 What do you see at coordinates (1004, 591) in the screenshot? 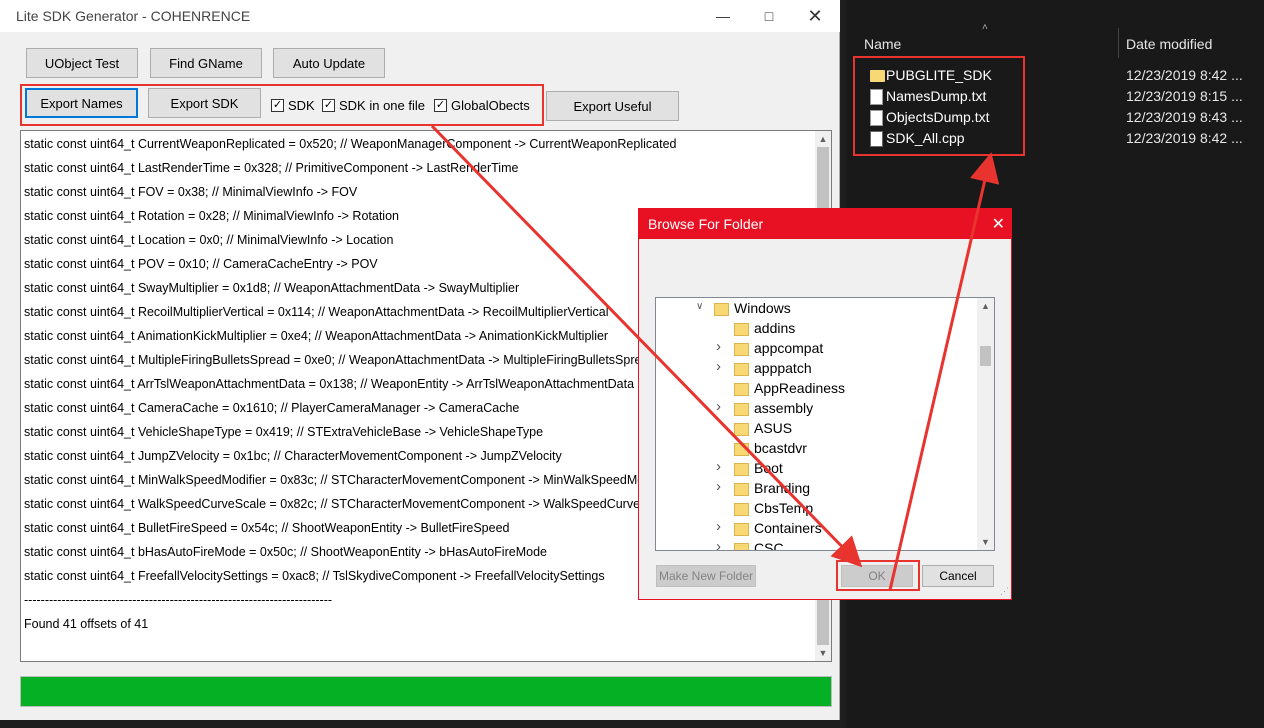
I see `resize-grip-icon: ⋰` at bounding box center [1004, 591].